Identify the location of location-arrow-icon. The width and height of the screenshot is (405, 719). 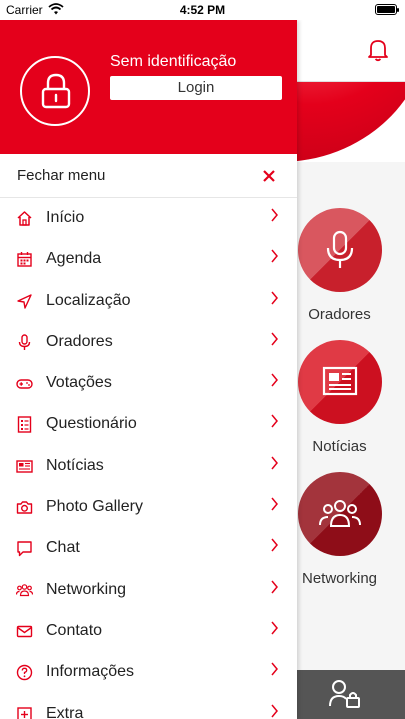
(24, 301).